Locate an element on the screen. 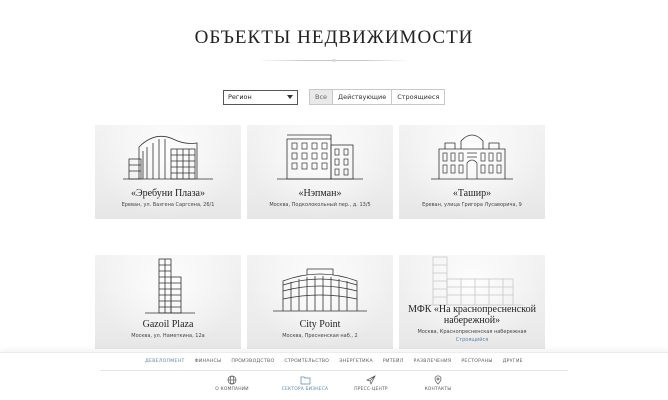 The height and width of the screenshot is (400, 668). main-nav-label: КОНТАКТЫ is located at coordinates (438, 389).